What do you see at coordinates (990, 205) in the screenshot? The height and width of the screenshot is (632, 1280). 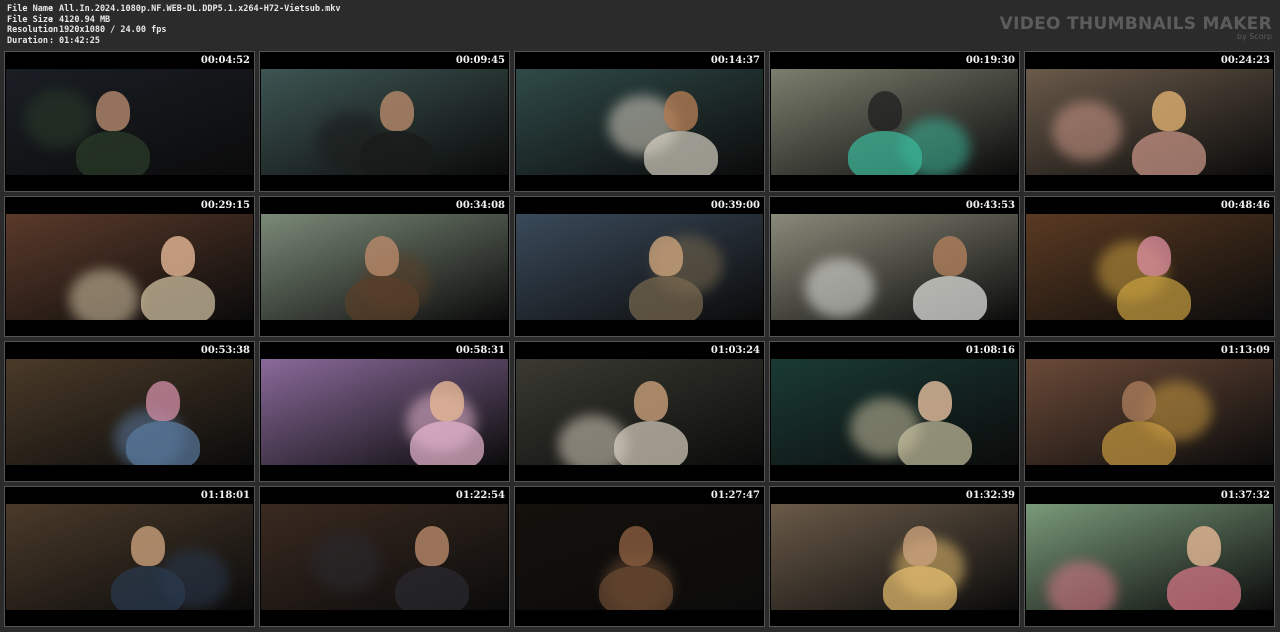 I see `timestamp: 00:43:53` at bounding box center [990, 205].